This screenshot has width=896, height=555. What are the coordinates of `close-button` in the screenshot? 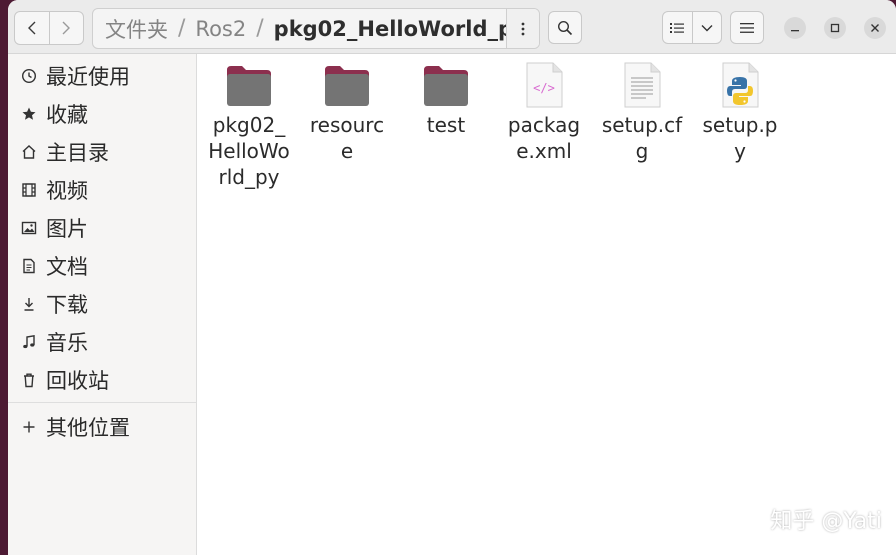 It's located at (875, 28).